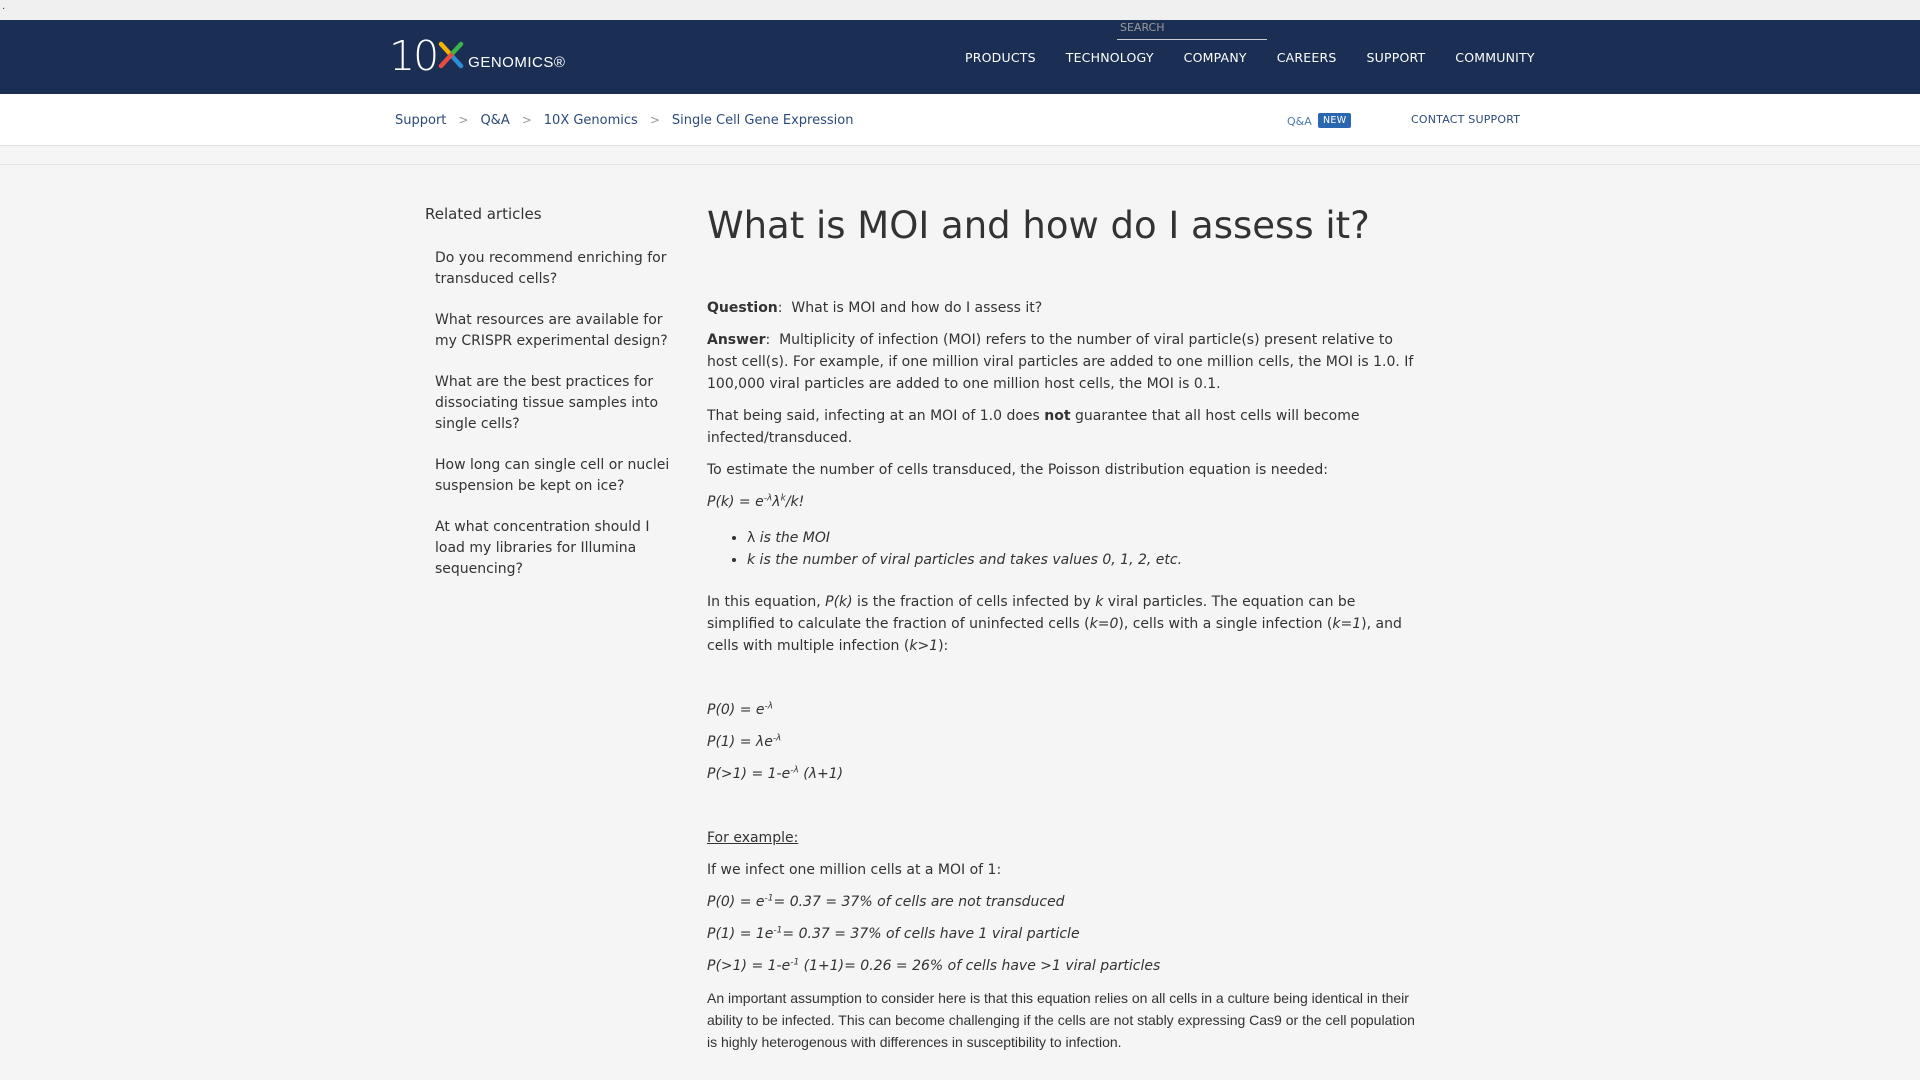  What do you see at coordinates (1395, 57) in the screenshot?
I see `nav-support: SUPPORT` at bounding box center [1395, 57].